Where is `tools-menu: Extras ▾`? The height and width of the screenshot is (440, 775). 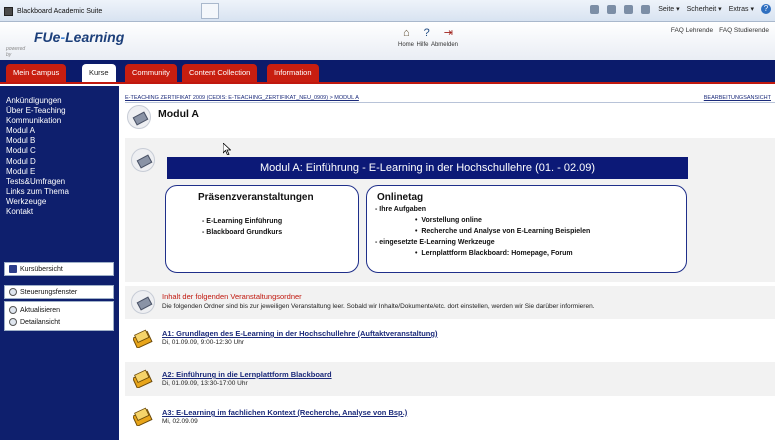 tools-menu: Extras ▾ is located at coordinates (741, 9).